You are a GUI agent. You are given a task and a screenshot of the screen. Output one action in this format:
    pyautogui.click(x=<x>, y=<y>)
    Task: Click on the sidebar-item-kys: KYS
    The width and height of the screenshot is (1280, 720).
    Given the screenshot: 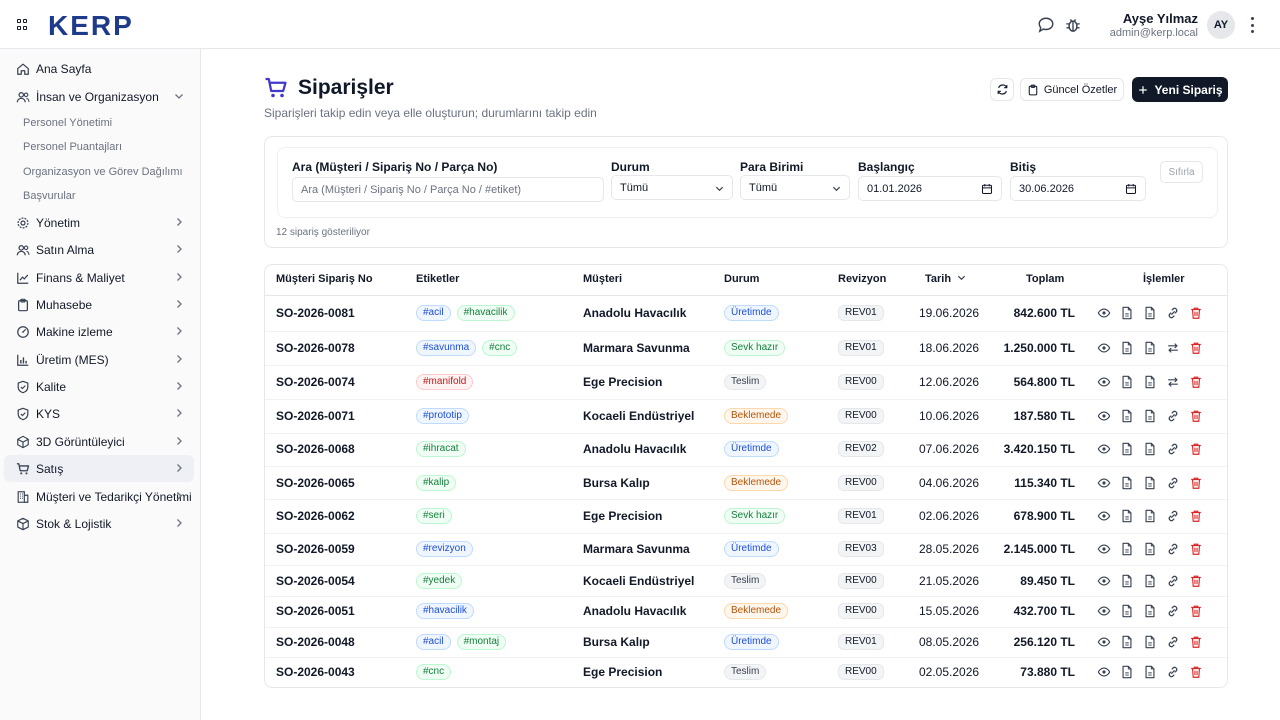 What is the action you would take?
    pyautogui.click(x=99, y=413)
    